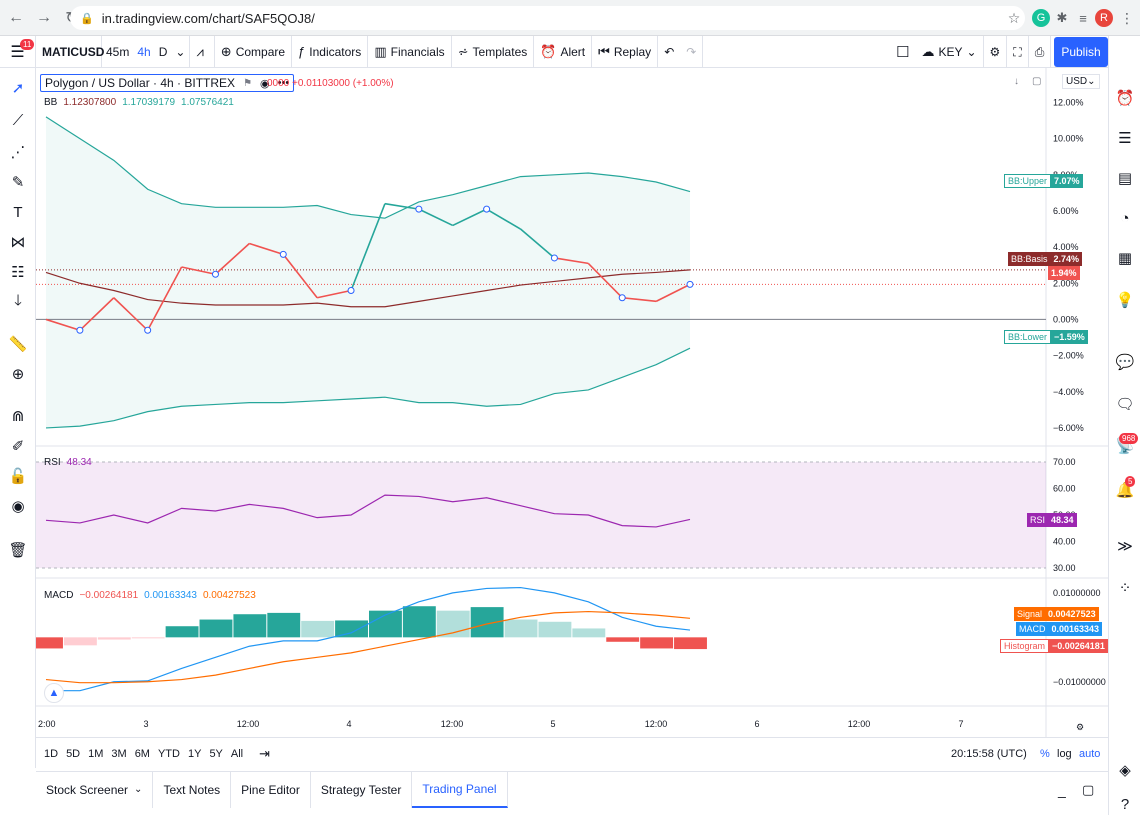 Image resolution: width=1140 pixels, height=816 pixels. Describe the element at coordinates (1080, 727) in the screenshot. I see `chart-settings-gear-icon: ⚙` at that location.